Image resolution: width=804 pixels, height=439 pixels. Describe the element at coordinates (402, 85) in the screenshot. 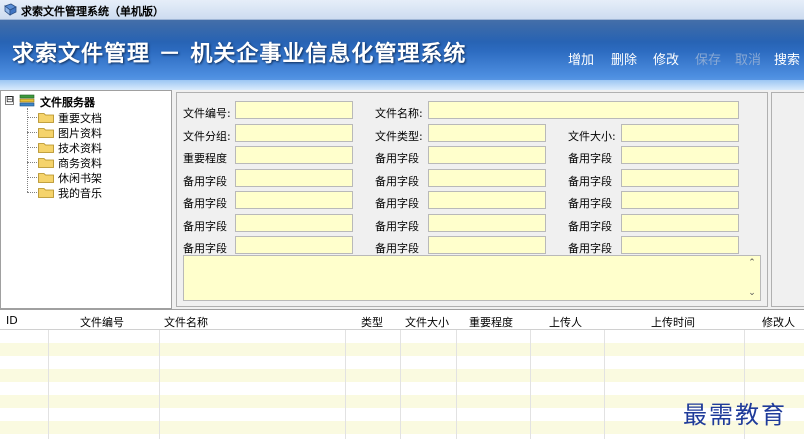

I see `banner-strip` at that location.